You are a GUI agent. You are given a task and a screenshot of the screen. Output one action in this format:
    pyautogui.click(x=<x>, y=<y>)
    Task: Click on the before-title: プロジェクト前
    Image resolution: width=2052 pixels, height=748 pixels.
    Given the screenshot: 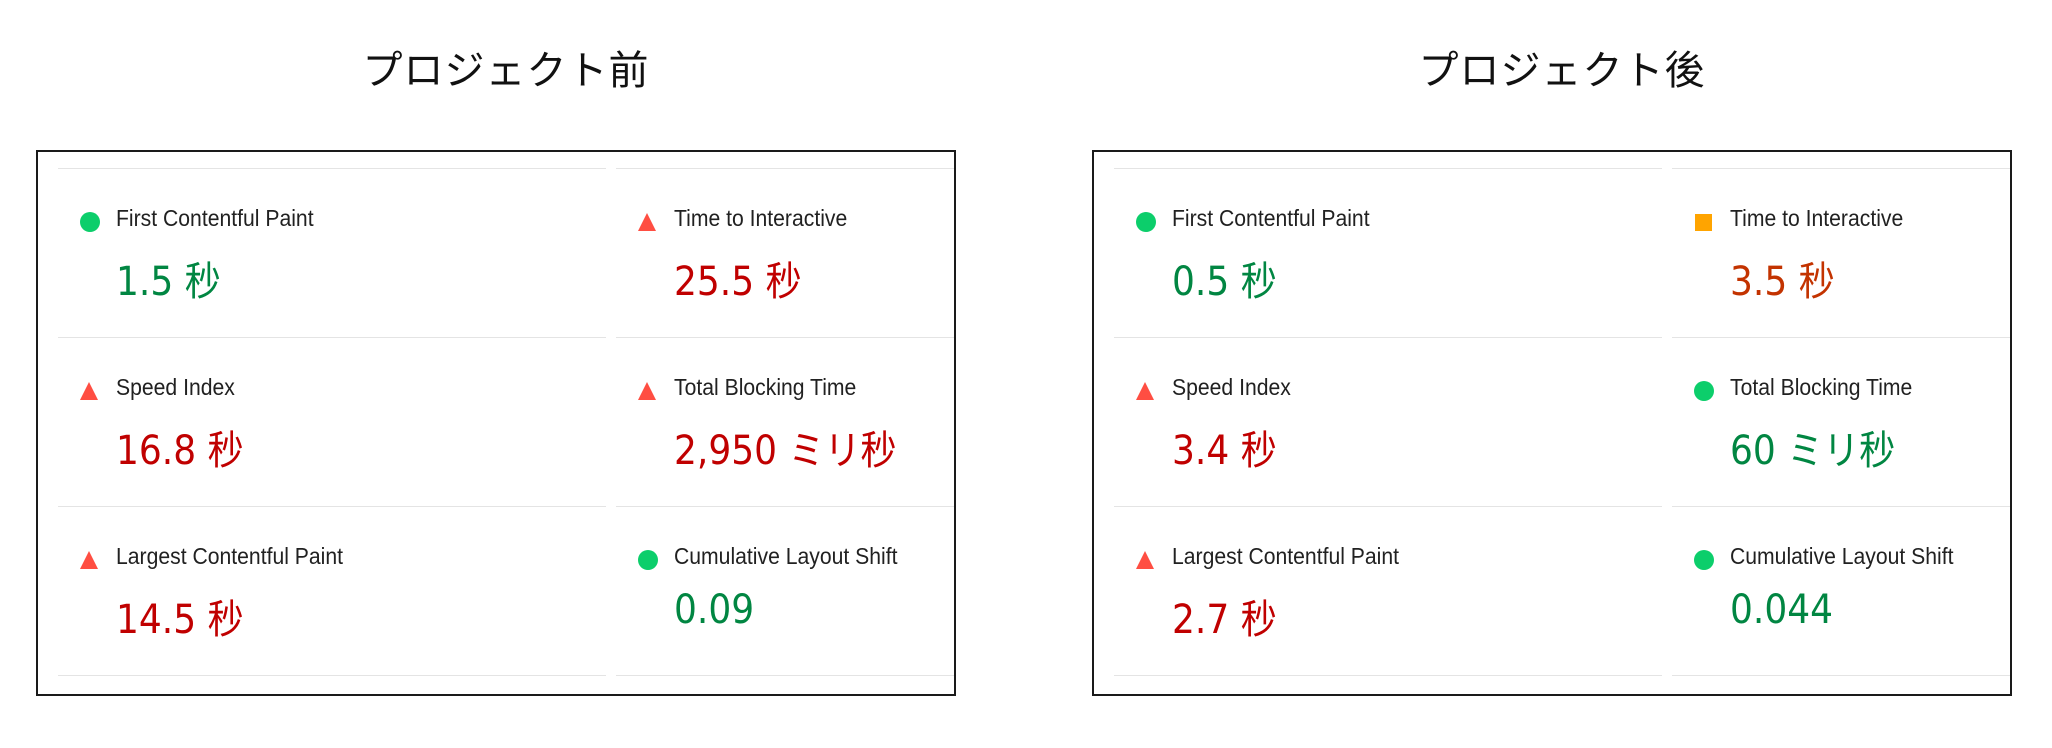 What is the action you would take?
    pyautogui.click(x=506, y=71)
    